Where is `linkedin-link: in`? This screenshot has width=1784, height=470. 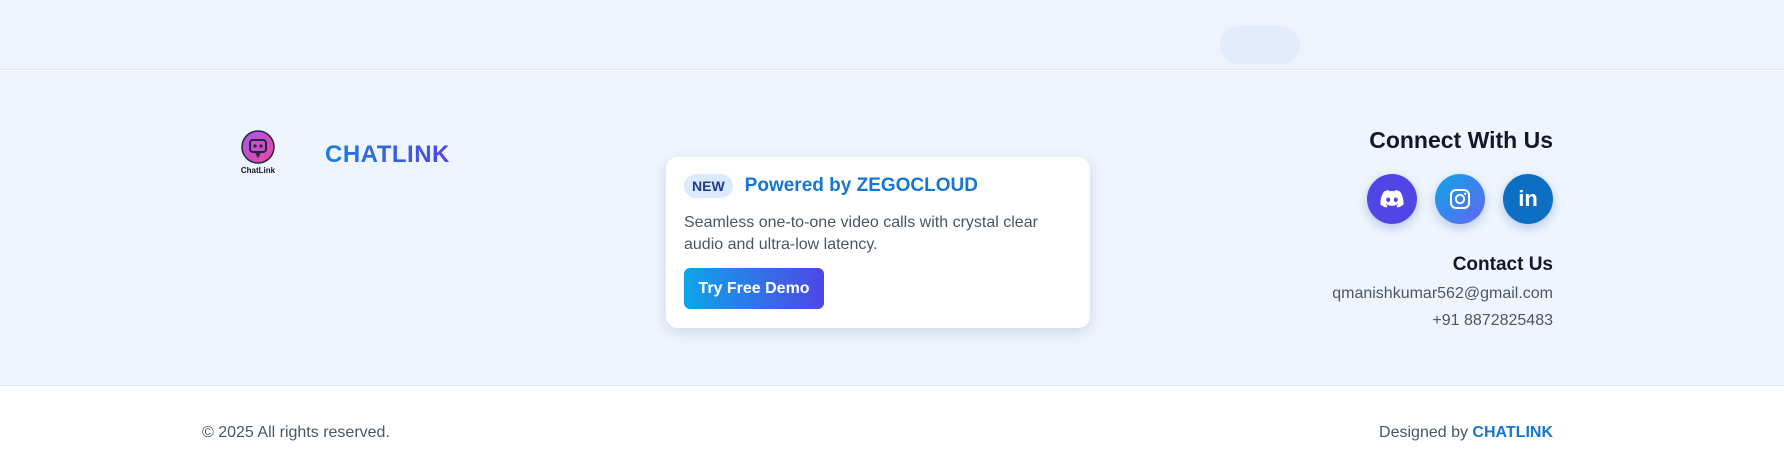
linkedin-link: in is located at coordinates (1528, 199).